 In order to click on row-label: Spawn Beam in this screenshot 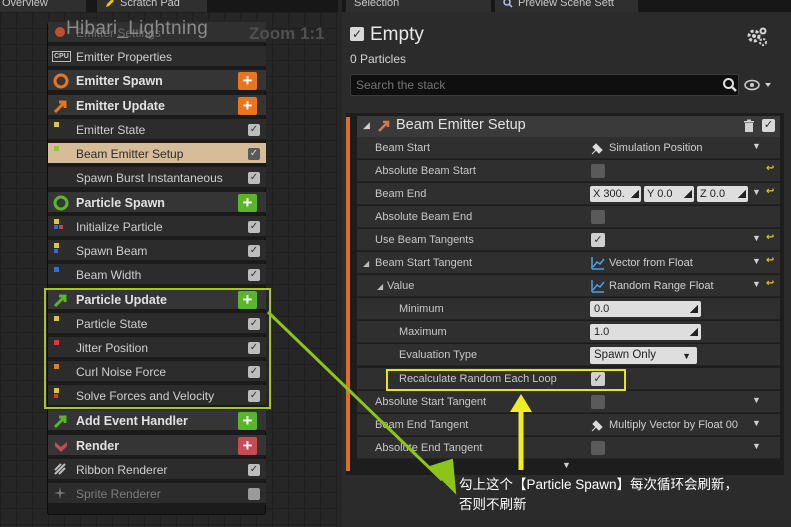, I will do `click(112, 251)`.